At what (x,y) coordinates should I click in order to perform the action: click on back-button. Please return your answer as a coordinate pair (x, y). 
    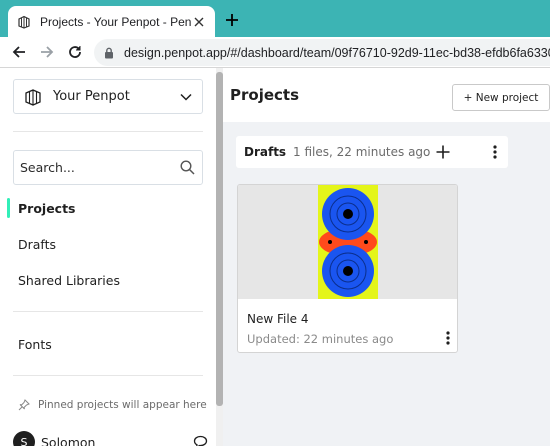
    Looking at the image, I should click on (19, 52).